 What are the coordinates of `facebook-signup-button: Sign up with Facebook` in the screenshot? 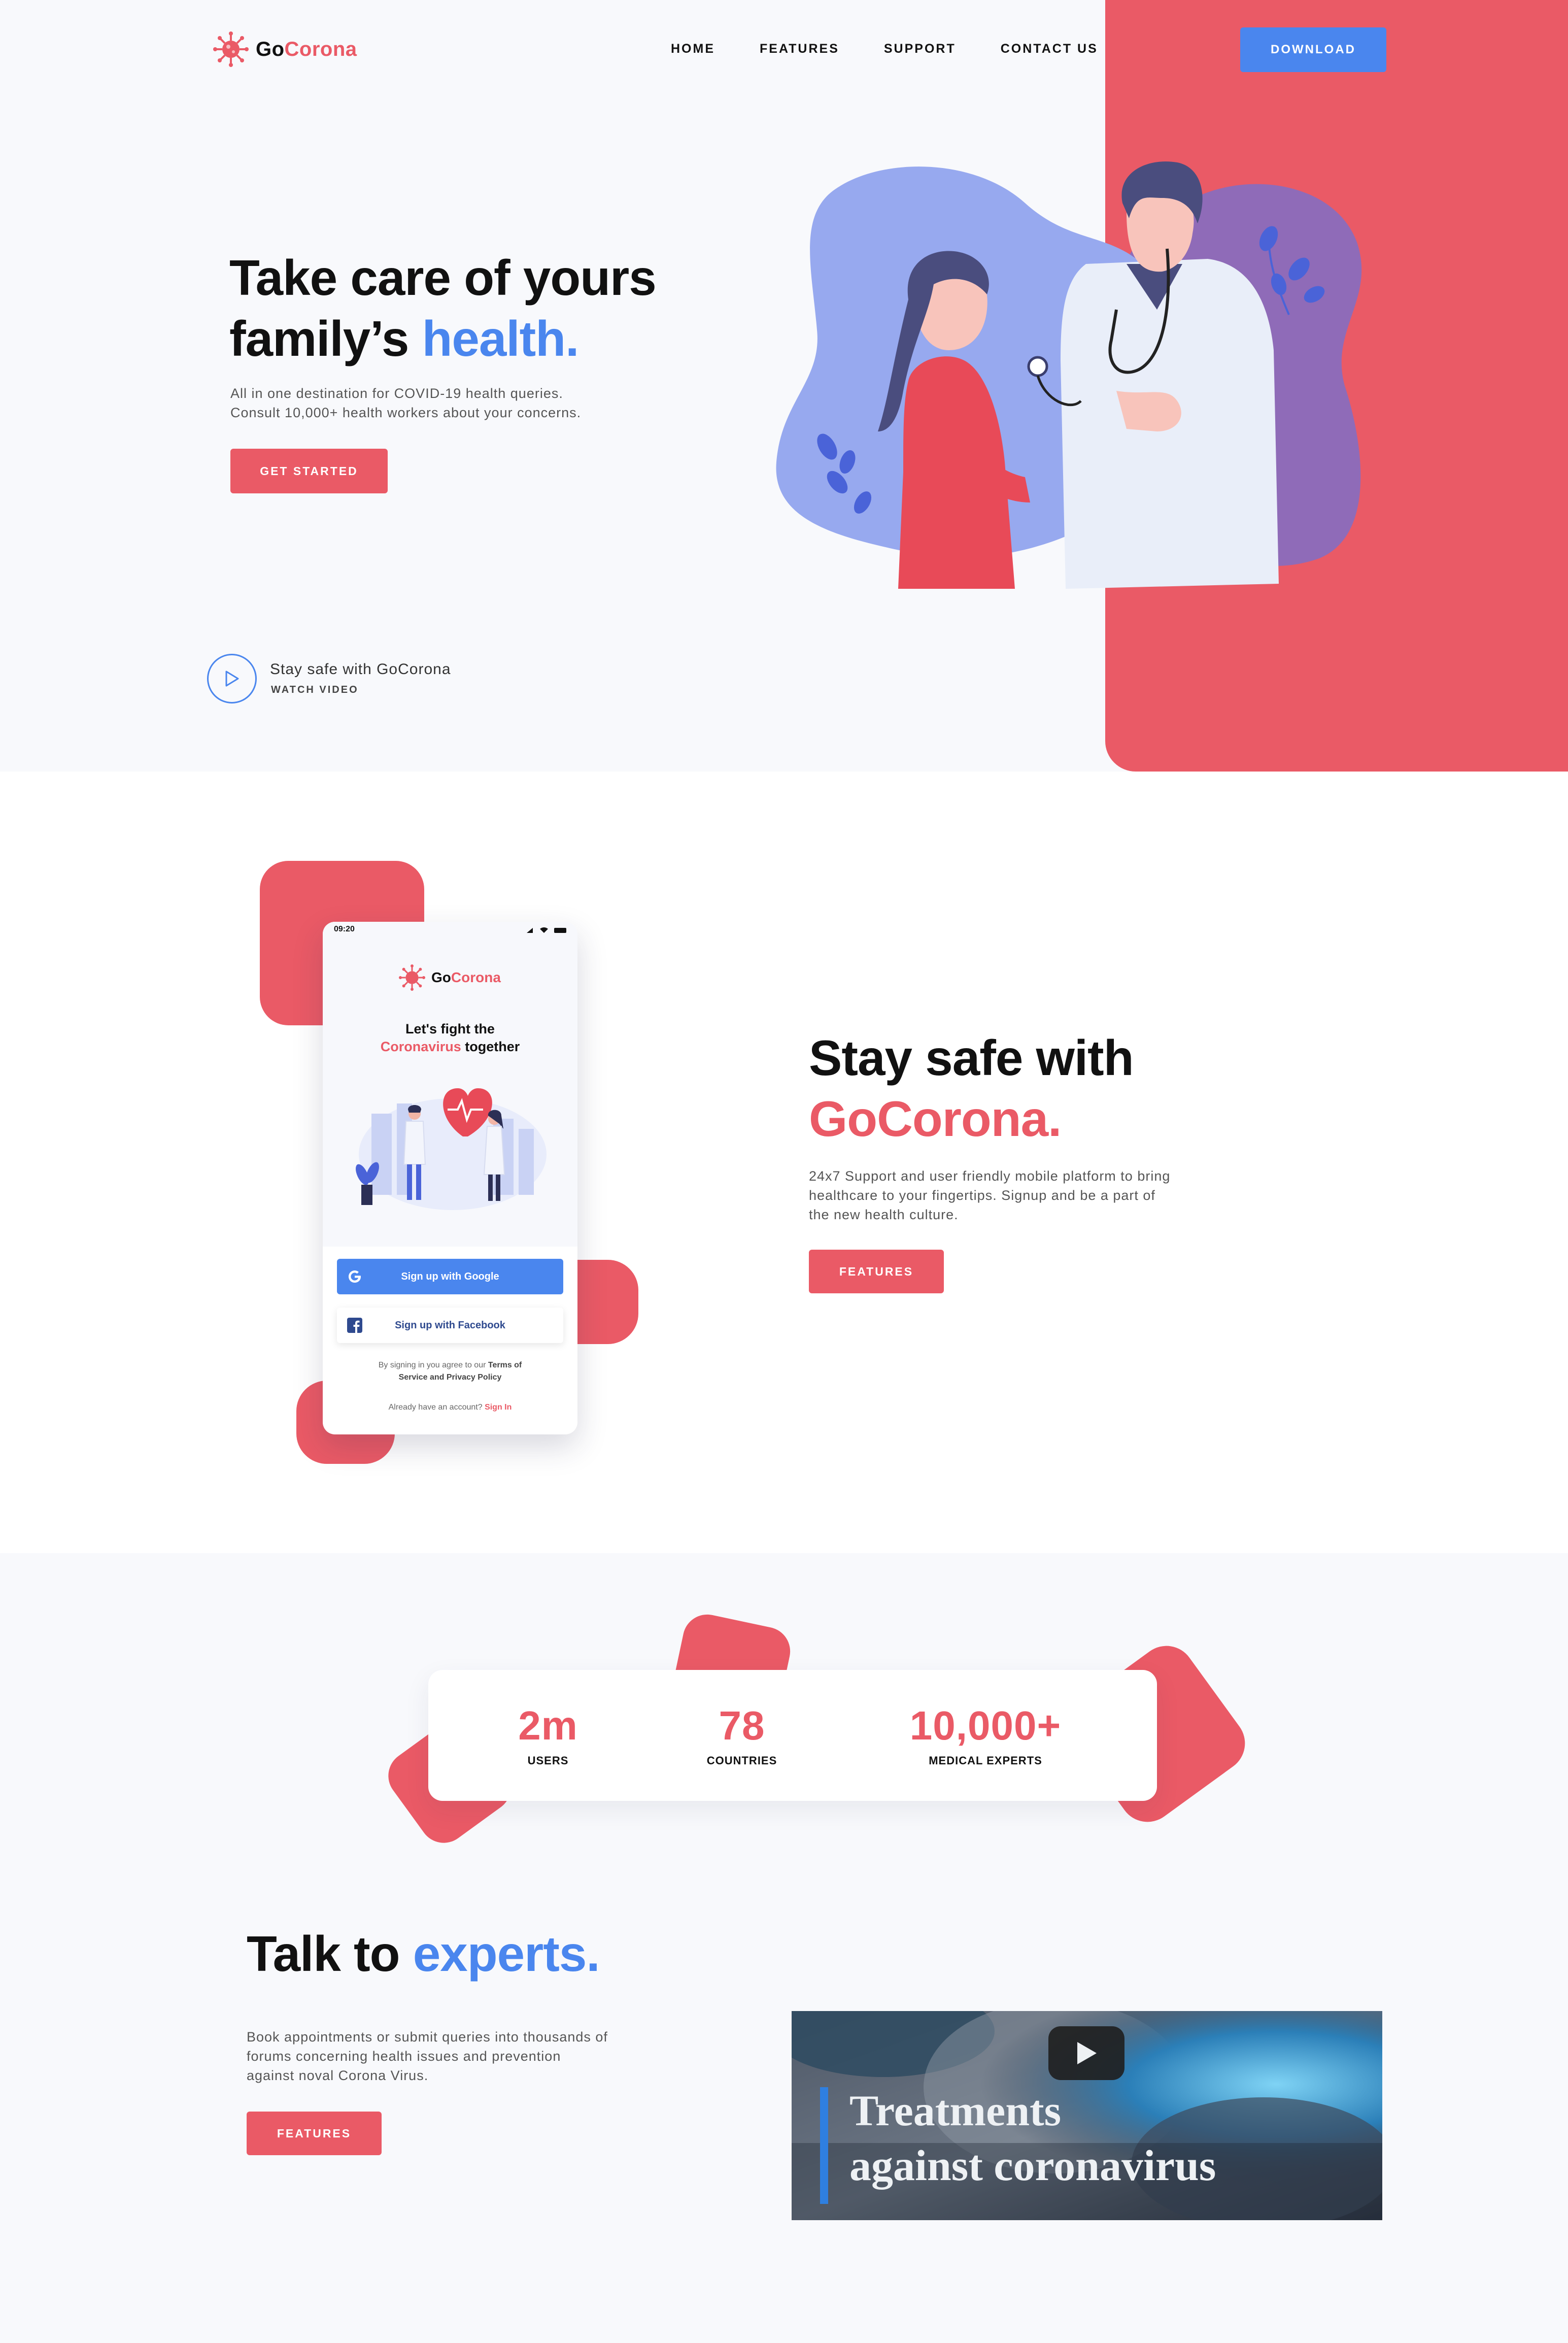 It's located at (450, 1325).